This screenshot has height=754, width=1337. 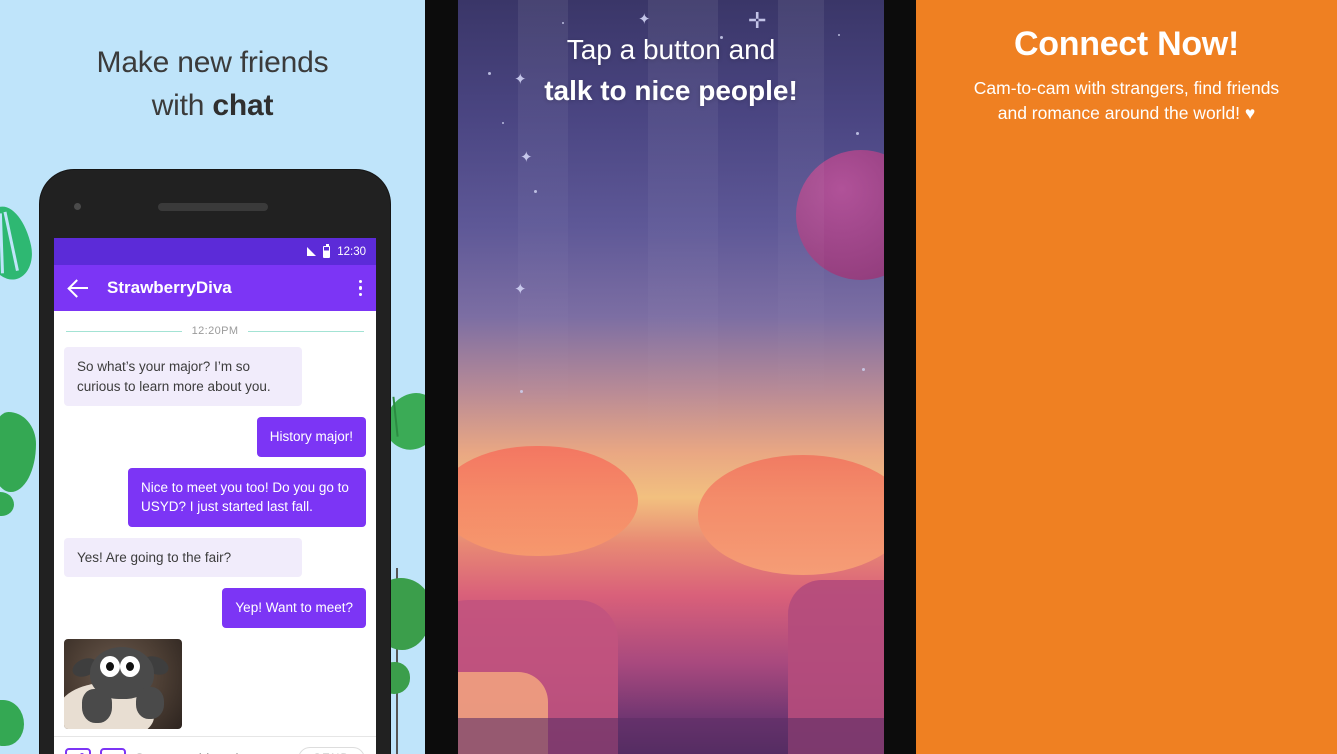 I want to click on panel3-sub-line1: Cam-to-cam with strangers, find friends, so click(x=1126, y=88).